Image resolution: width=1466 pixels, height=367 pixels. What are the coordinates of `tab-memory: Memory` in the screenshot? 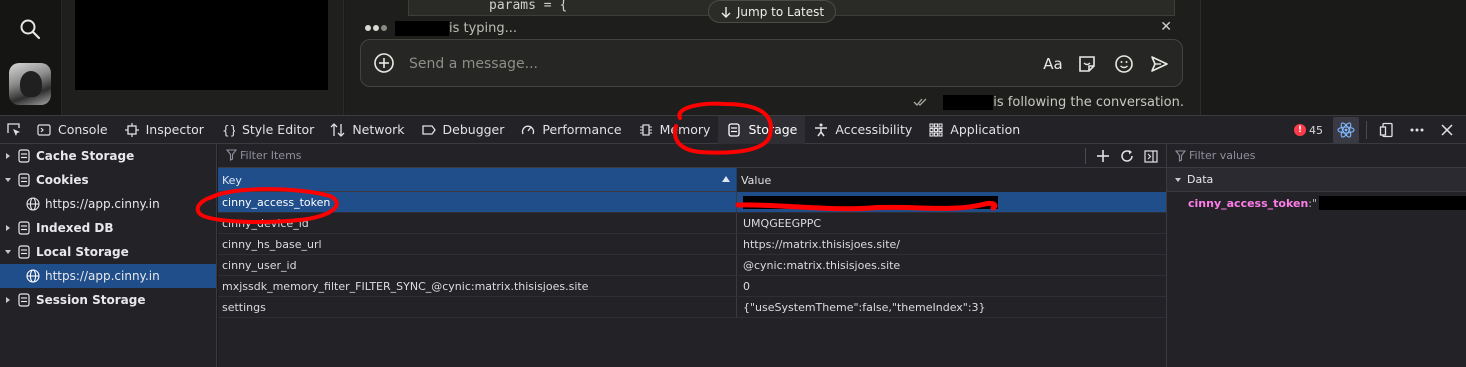 It's located at (674, 130).